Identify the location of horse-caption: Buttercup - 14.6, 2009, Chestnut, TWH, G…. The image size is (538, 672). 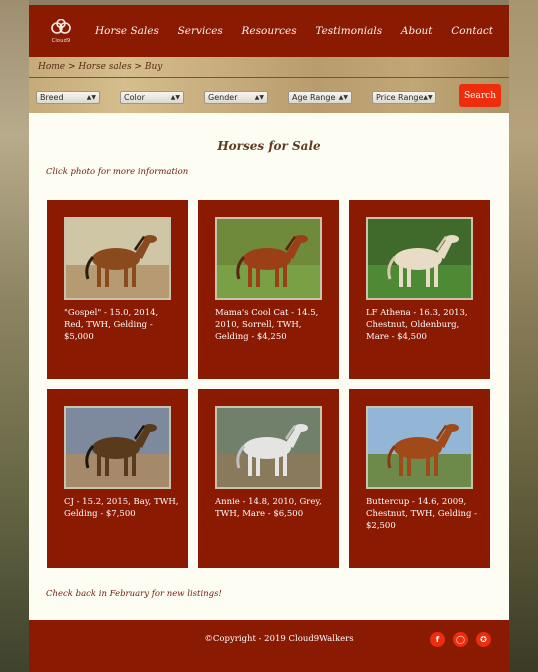
(421, 514).